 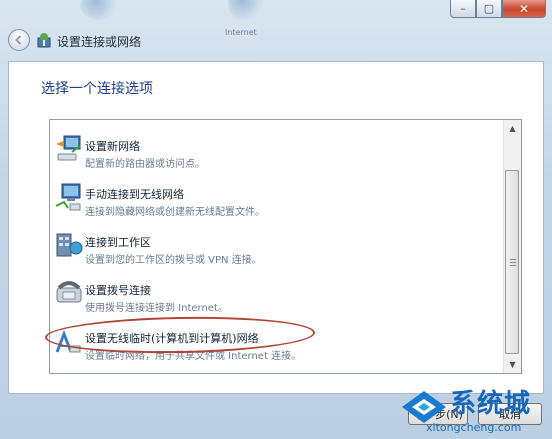 I want to click on back-button, so click(x=19, y=40).